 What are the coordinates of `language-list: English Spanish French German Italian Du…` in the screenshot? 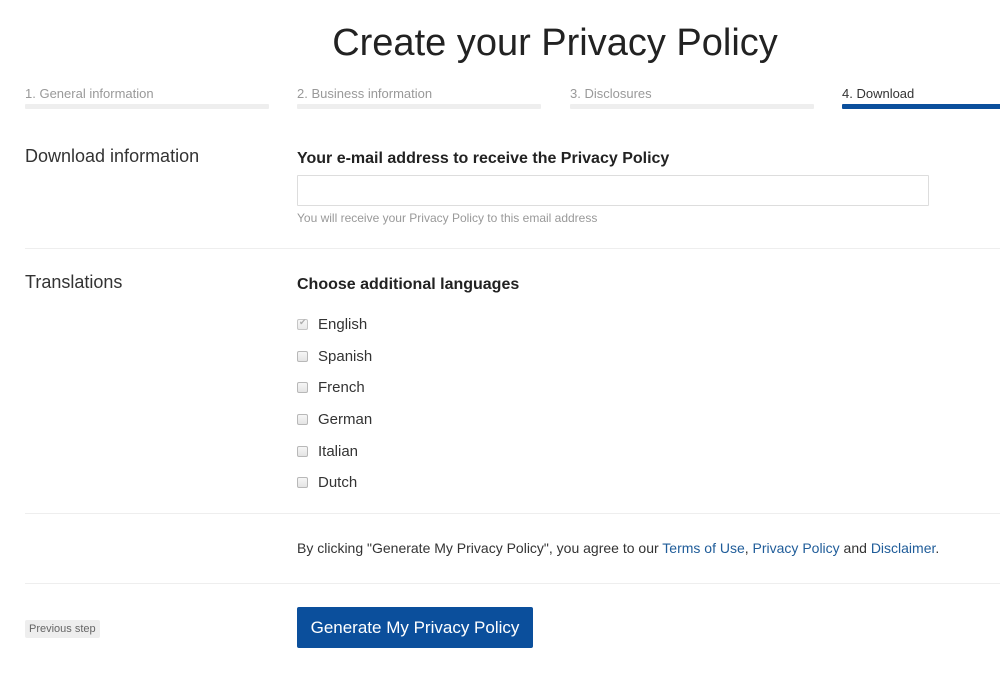 It's located at (334, 404).